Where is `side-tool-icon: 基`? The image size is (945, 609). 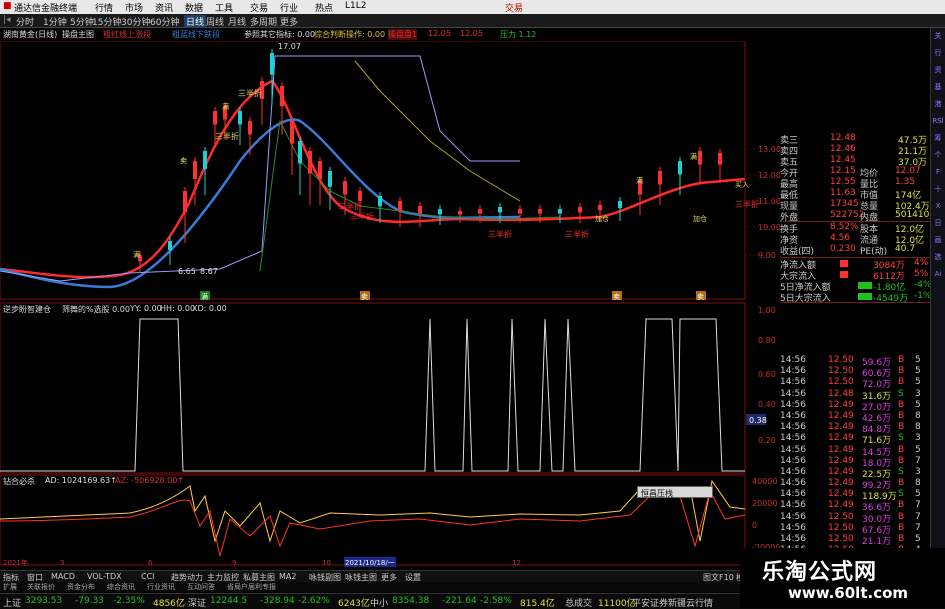
side-tool-icon: 基 is located at coordinates (938, 87).